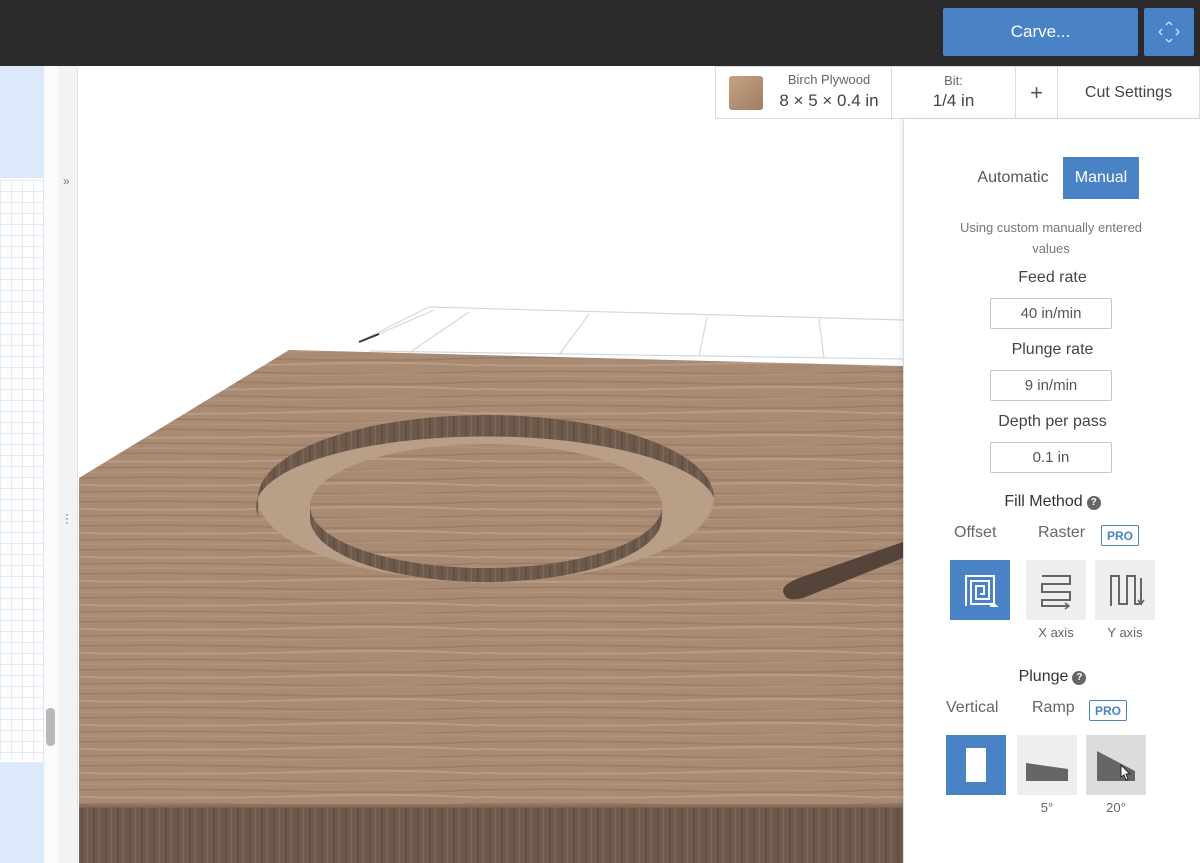 Image resolution: width=1200 pixels, height=863 pixels. I want to click on material-swatch, so click(746, 93).